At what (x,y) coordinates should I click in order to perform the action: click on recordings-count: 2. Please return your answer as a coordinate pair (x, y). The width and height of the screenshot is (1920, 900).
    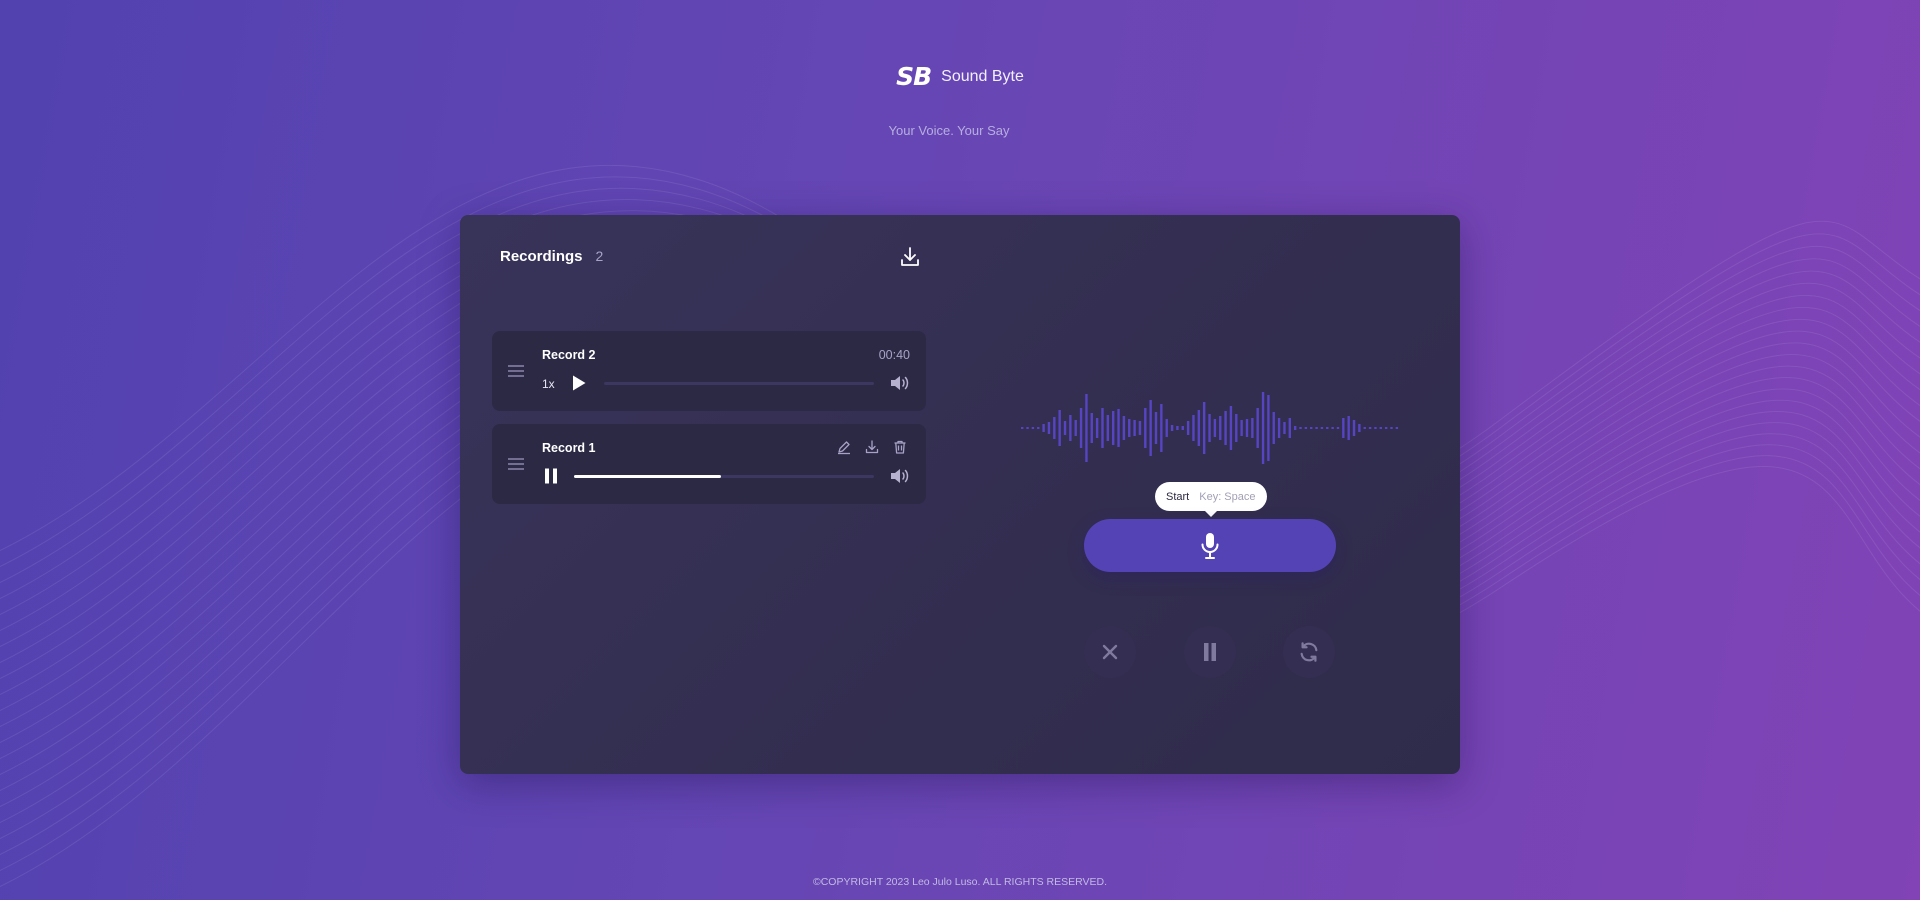
    Looking at the image, I should click on (599, 256).